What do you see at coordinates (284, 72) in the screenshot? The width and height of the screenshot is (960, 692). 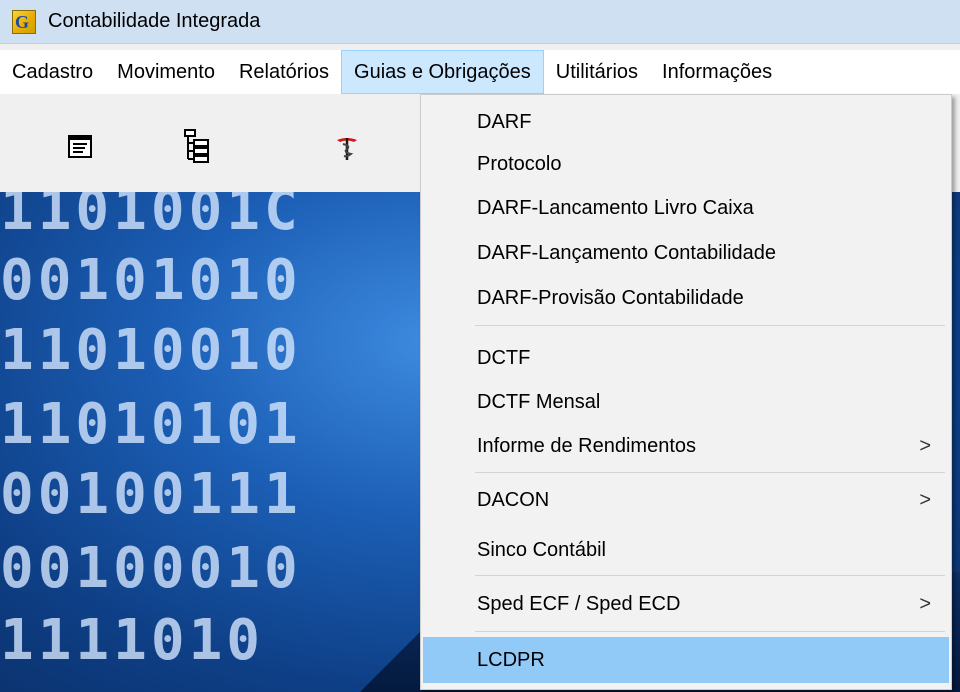 I see `menu-relatorios: Relatórios` at bounding box center [284, 72].